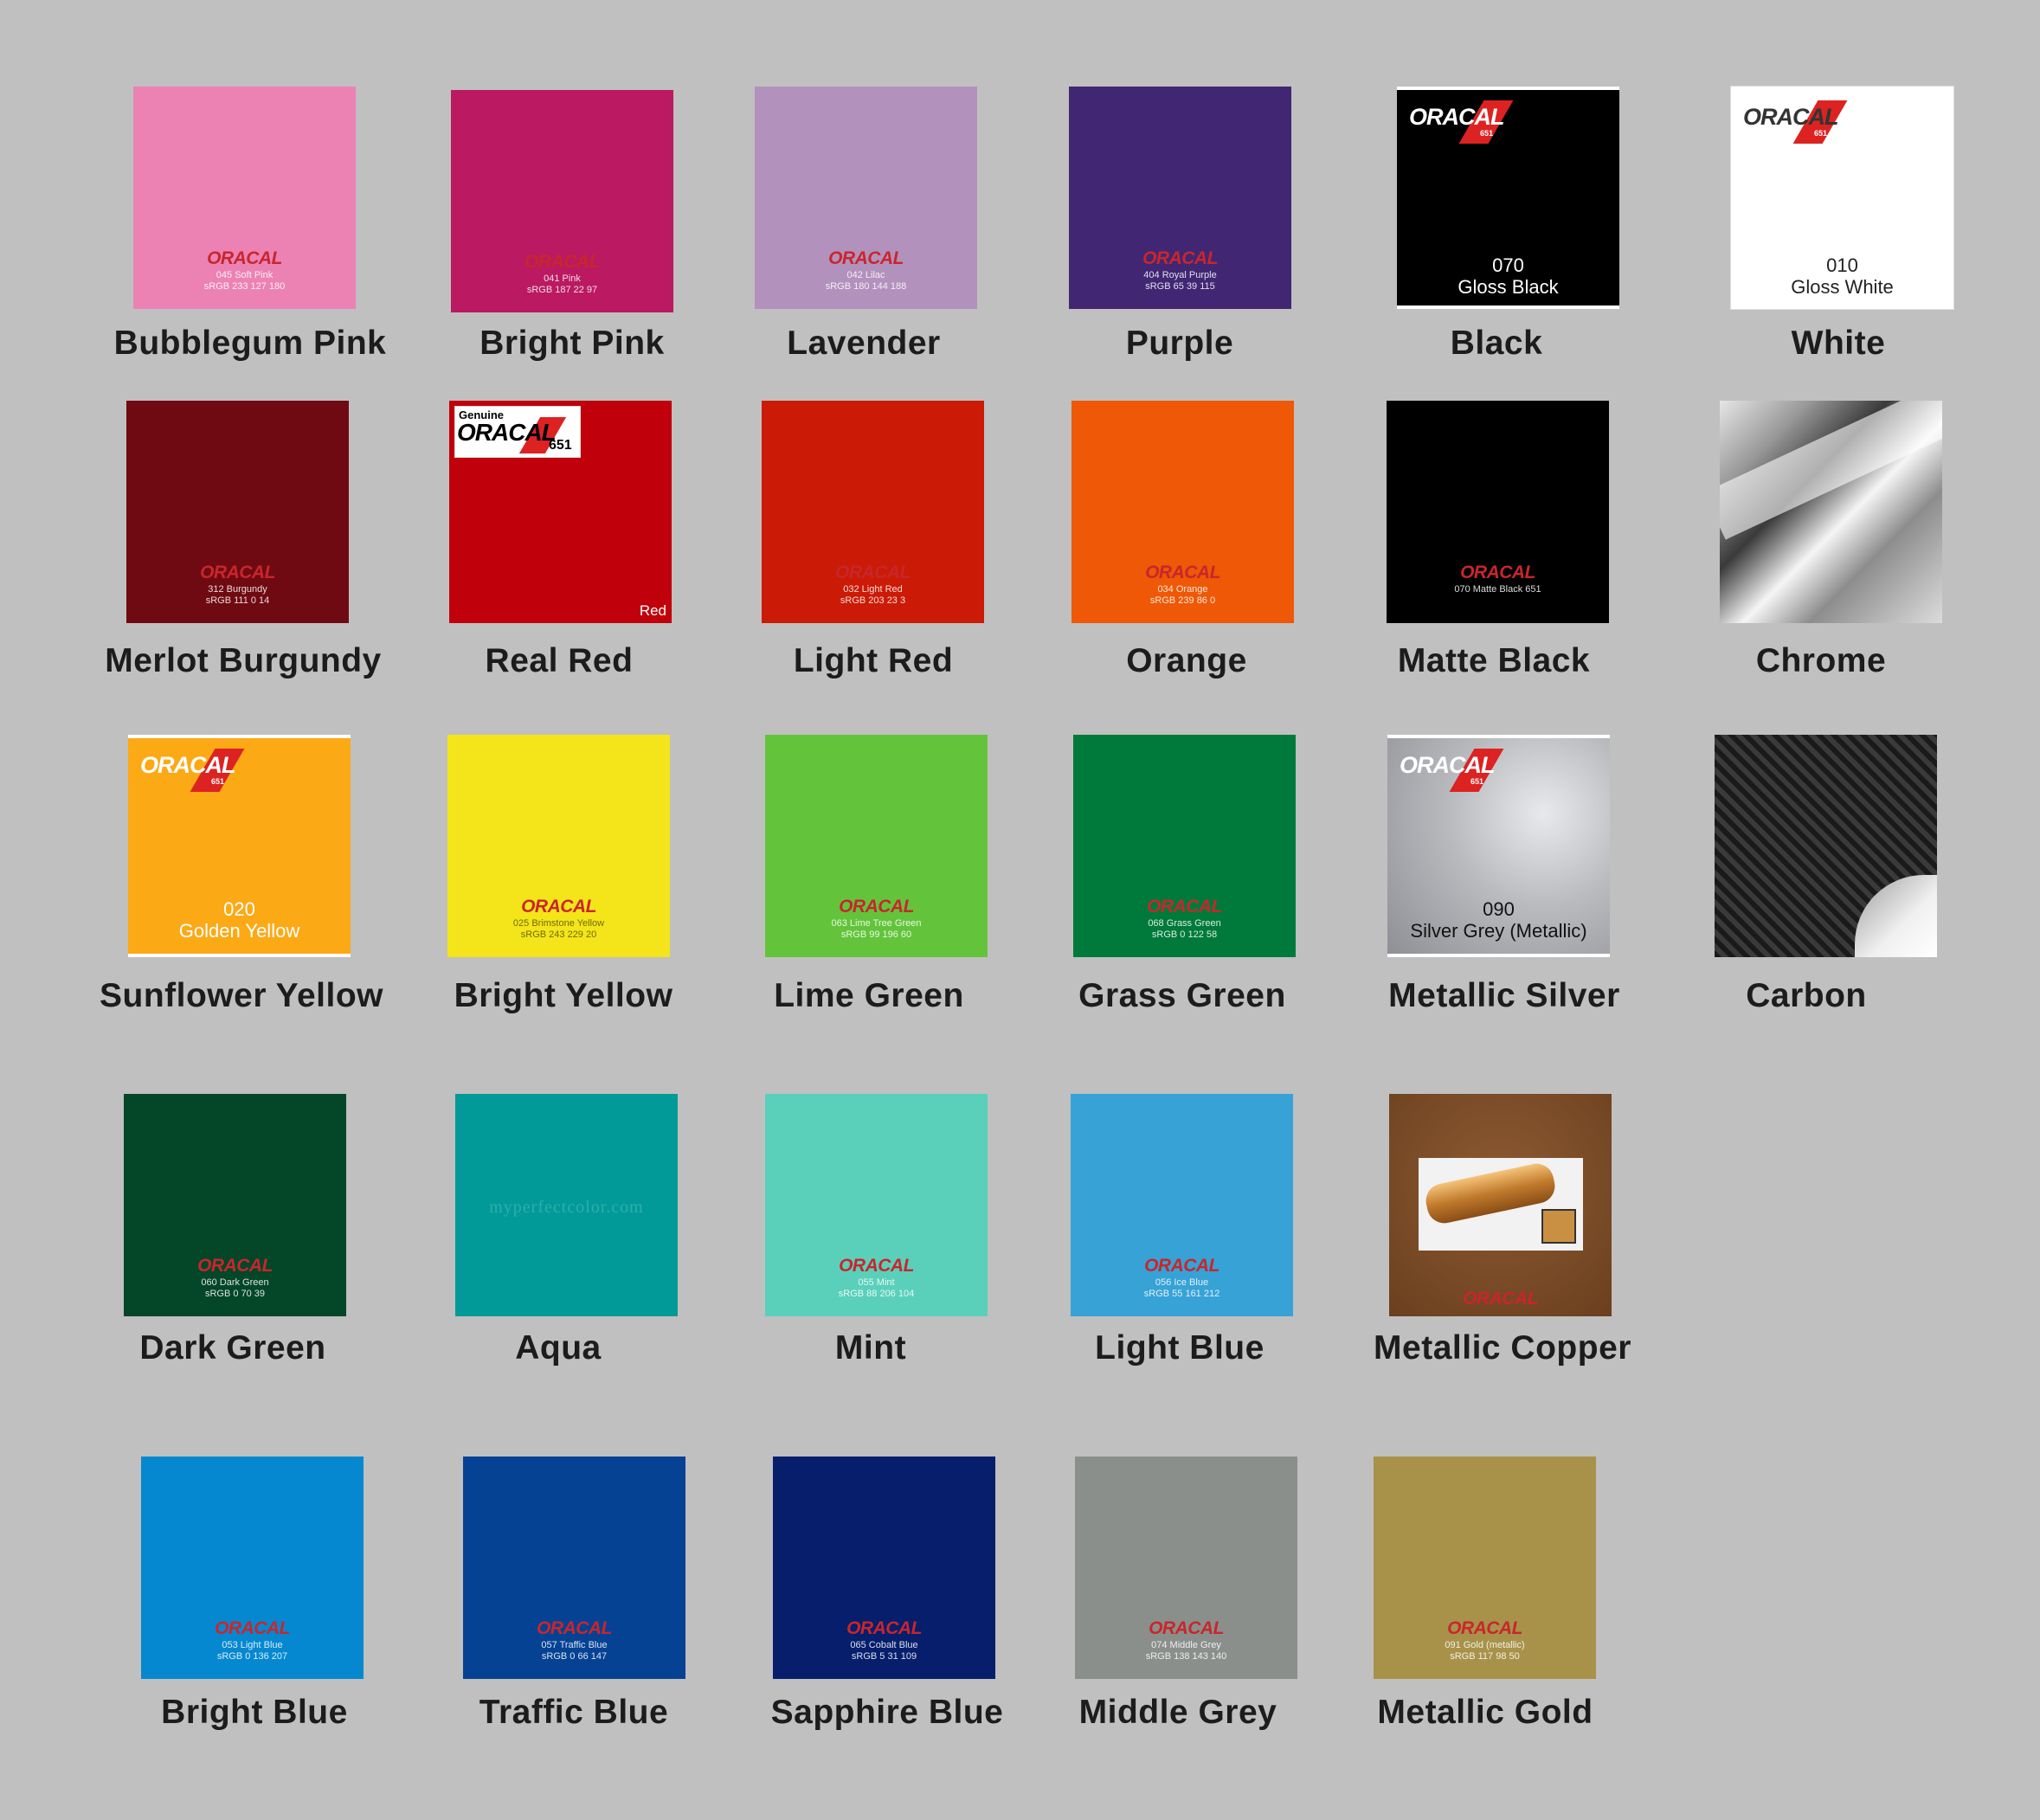 This screenshot has height=1820, width=2040. Describe the element at coordinates (873, 512) in the screenshot. I see `color-swatch: ORACAL 032 Light Red sRGB 203 23 3` at that location.